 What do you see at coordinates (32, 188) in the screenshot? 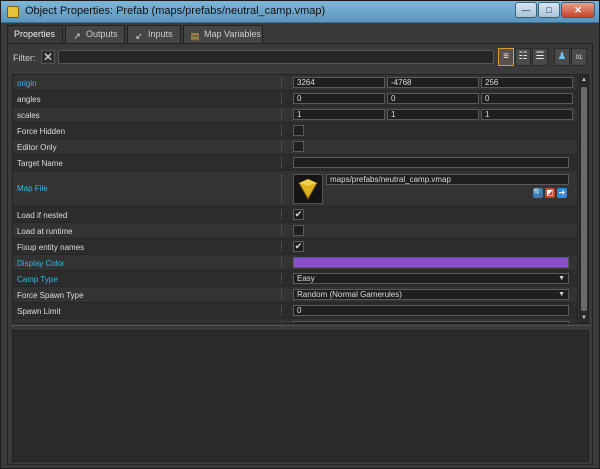
I see `property-label: Map File` at bounding box center [32, 188].